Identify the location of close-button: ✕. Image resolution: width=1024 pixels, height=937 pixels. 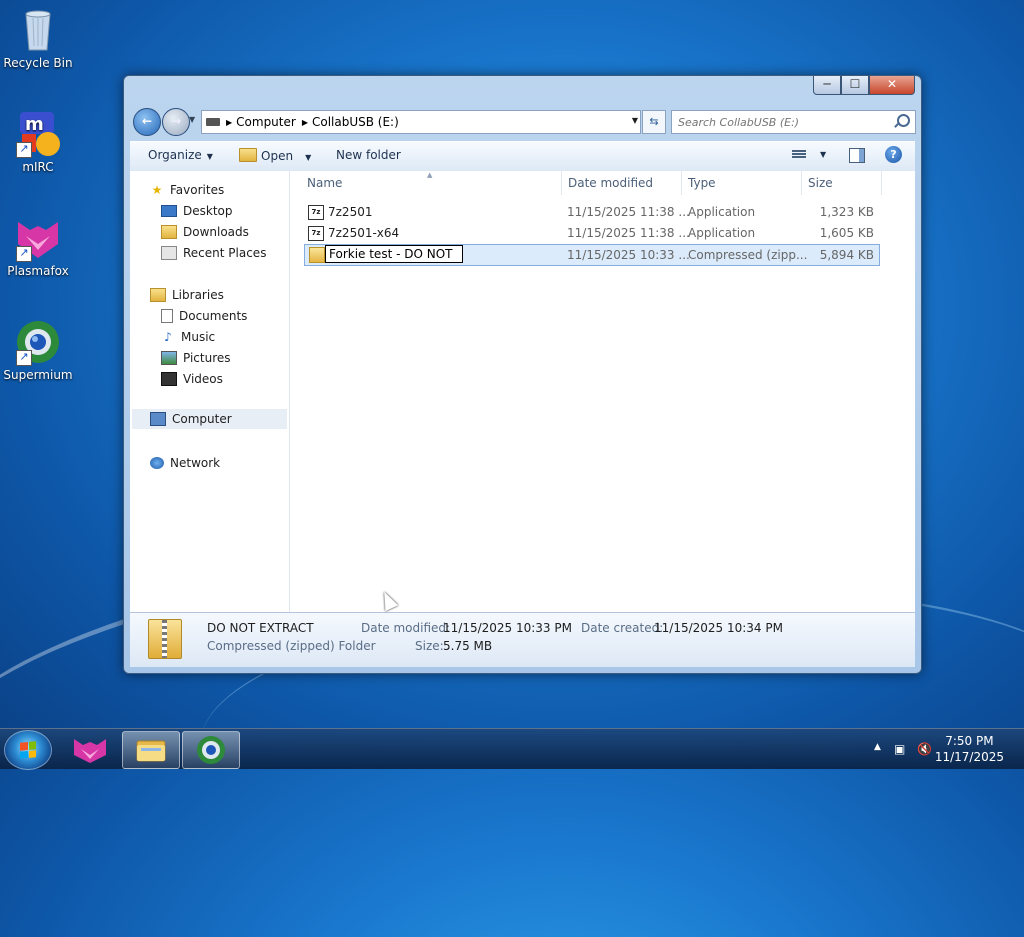
(892, 85).